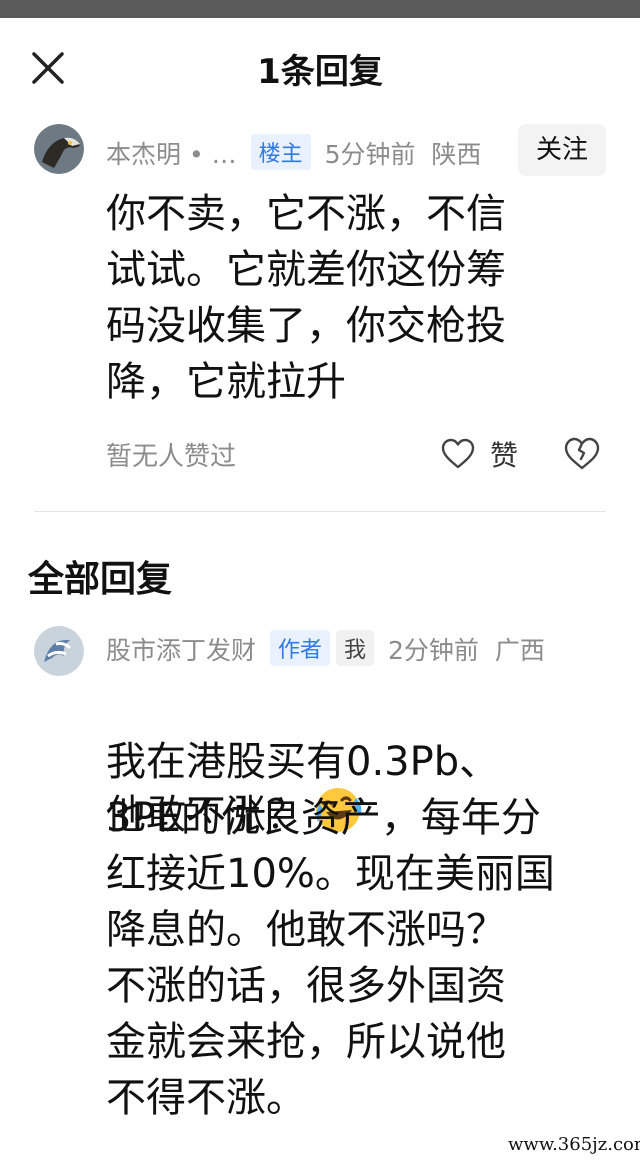 The width and height of the screenshot is (640, 1160). I want to click on reply-author-name: 股市添丁发财, so click(181, 650).